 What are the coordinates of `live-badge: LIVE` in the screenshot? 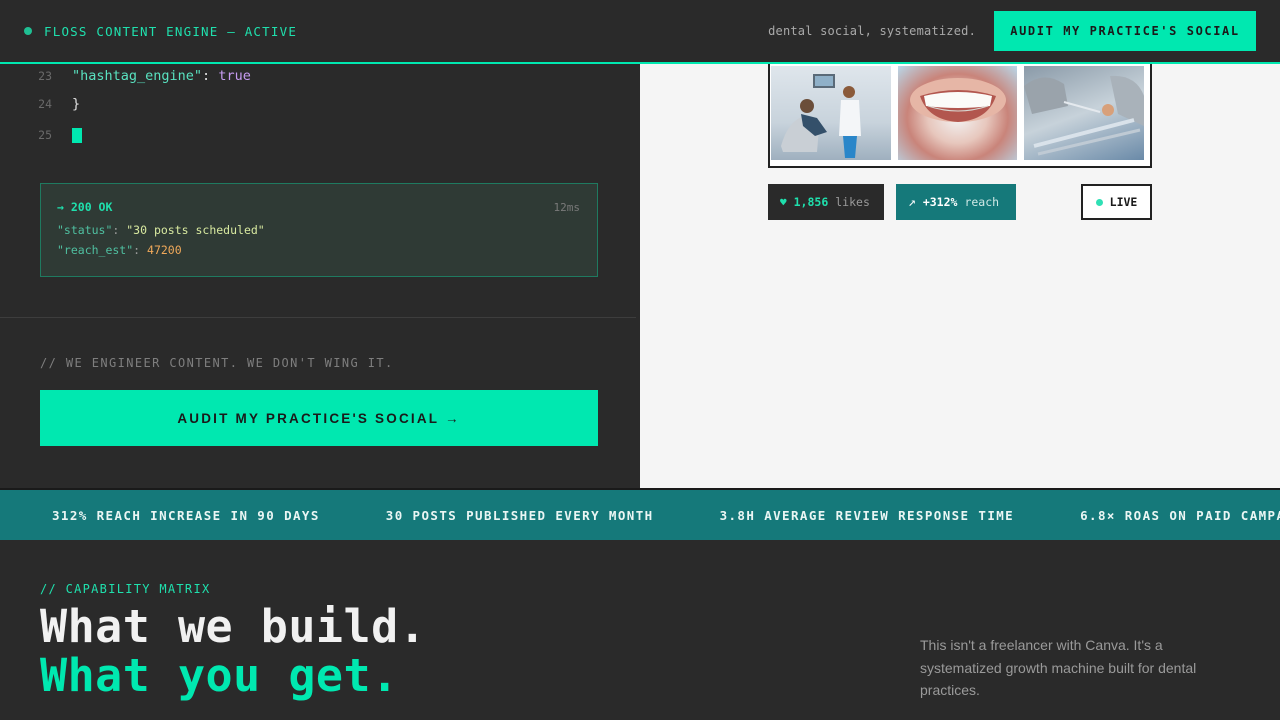 It's located at (1116, 202).